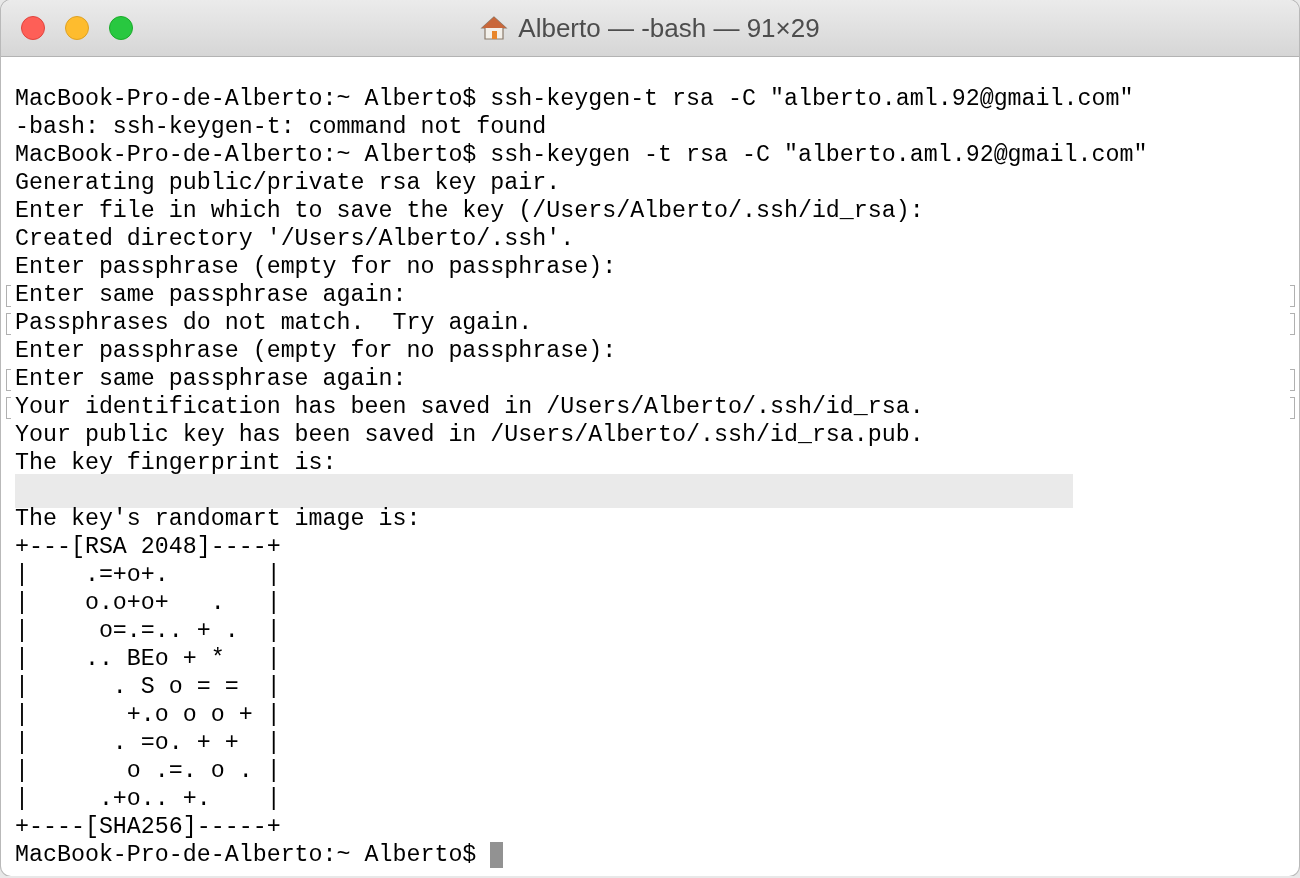 Image resolution: width=1300 pixels, height=878 pixels. Describe the element at coordinates (148, 799) in the screenshot. I see `terminal-line: | .+o.. +. |` at that location.